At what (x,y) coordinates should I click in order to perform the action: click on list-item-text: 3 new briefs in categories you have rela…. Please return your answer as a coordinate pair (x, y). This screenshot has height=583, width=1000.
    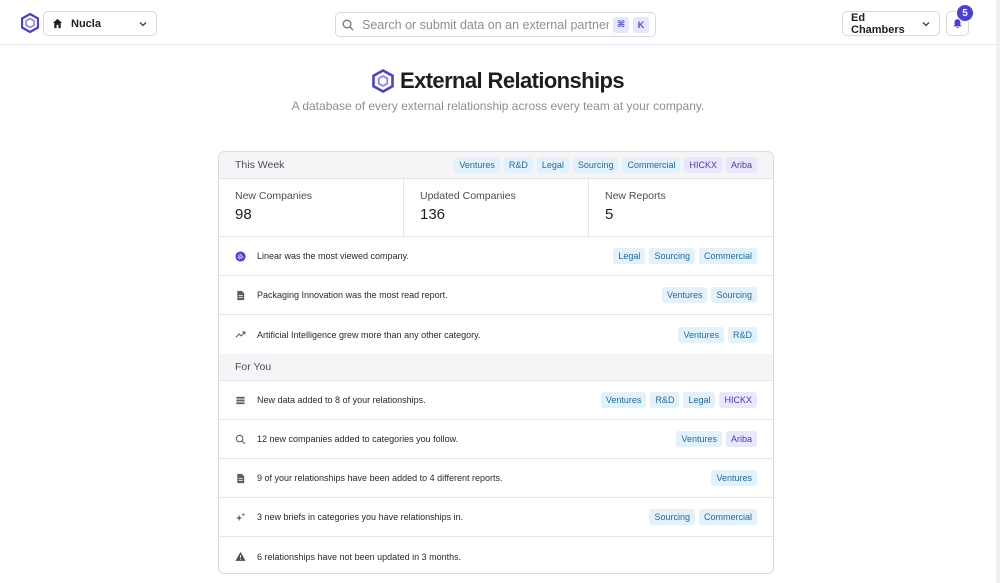
    Looking at the image, I should click on (360, 517).